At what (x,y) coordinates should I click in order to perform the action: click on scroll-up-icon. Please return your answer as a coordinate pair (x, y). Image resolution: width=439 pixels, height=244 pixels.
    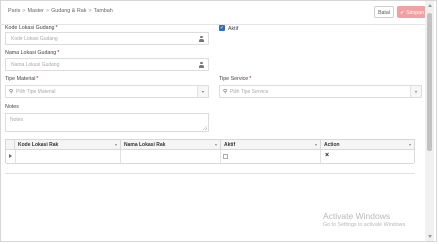
    Looking at the image, I should click on (429, 5).